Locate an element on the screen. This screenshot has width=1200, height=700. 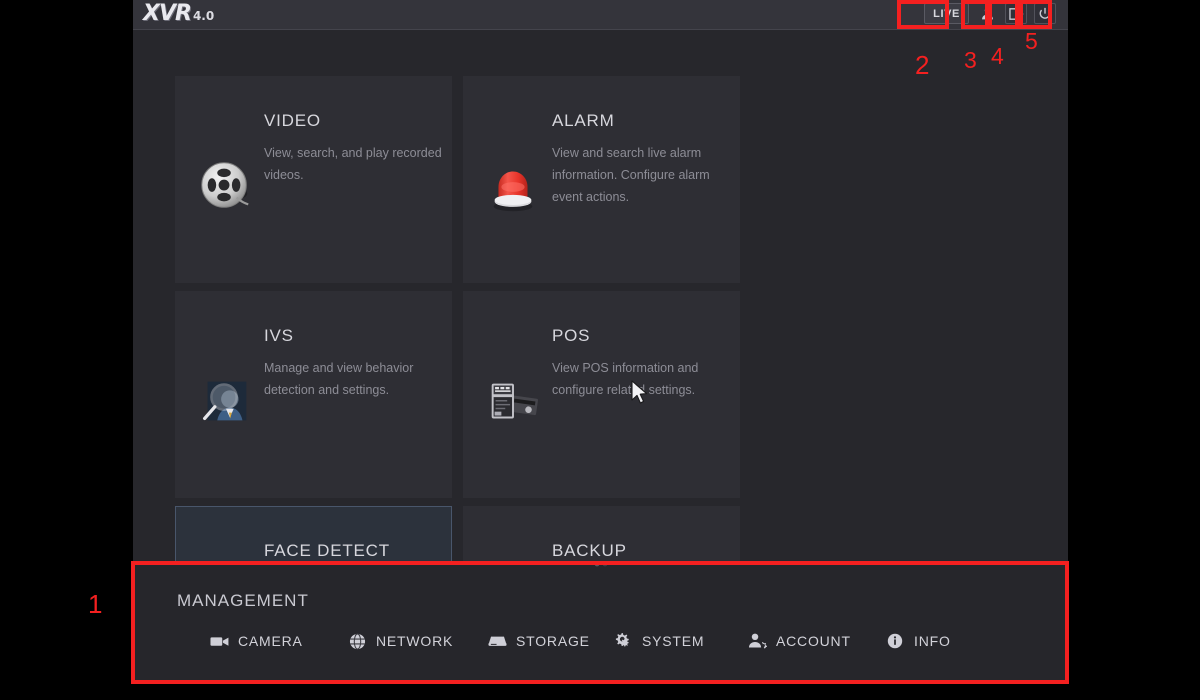
card-title: IVS is located at coordinates (279, 335).